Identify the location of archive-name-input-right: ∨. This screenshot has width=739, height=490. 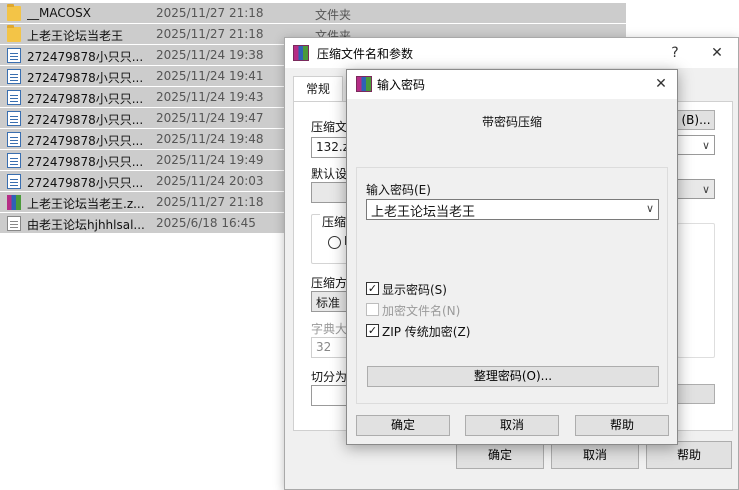
(696, 145).